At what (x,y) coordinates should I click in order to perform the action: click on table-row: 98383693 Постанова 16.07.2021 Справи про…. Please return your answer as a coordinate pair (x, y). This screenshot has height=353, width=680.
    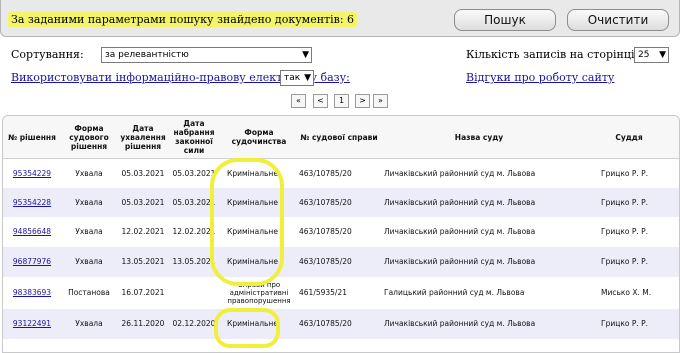
    Looking at the image, I should click on (341, 293).